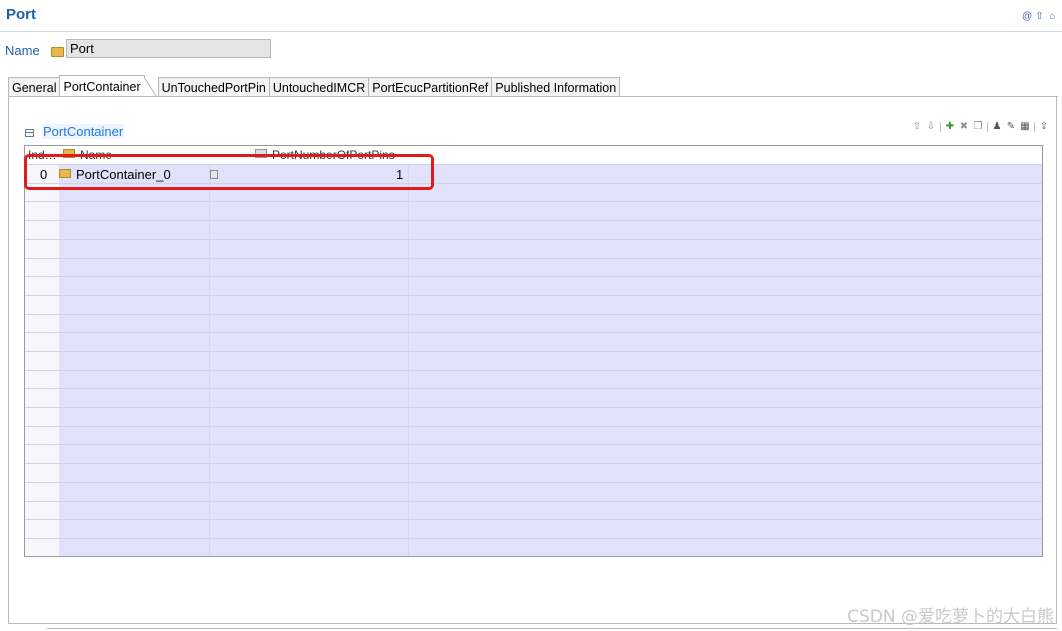  I want to click on web-icon: @, so click(1027, 17).